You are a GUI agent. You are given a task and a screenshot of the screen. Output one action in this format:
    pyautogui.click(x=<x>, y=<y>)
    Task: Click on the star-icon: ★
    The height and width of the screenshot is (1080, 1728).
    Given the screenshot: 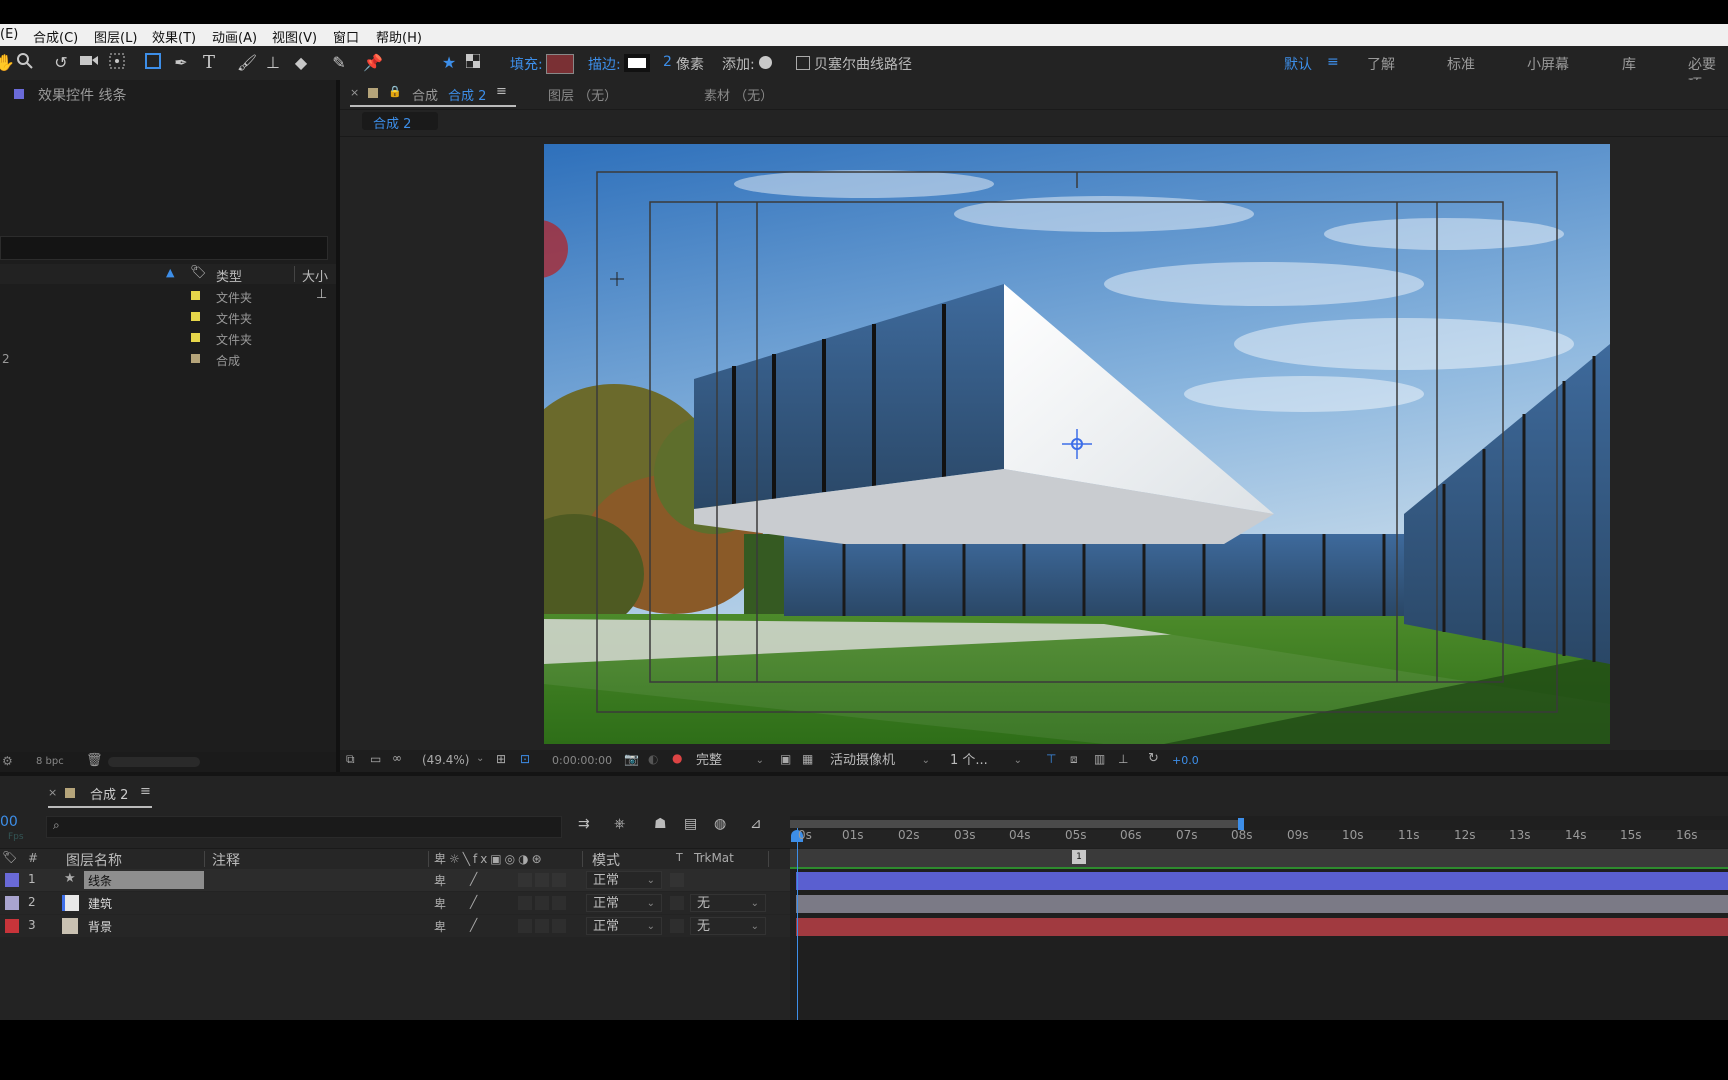 What is the action you would take?
    pyautogui.click(x=449, y=63)
    